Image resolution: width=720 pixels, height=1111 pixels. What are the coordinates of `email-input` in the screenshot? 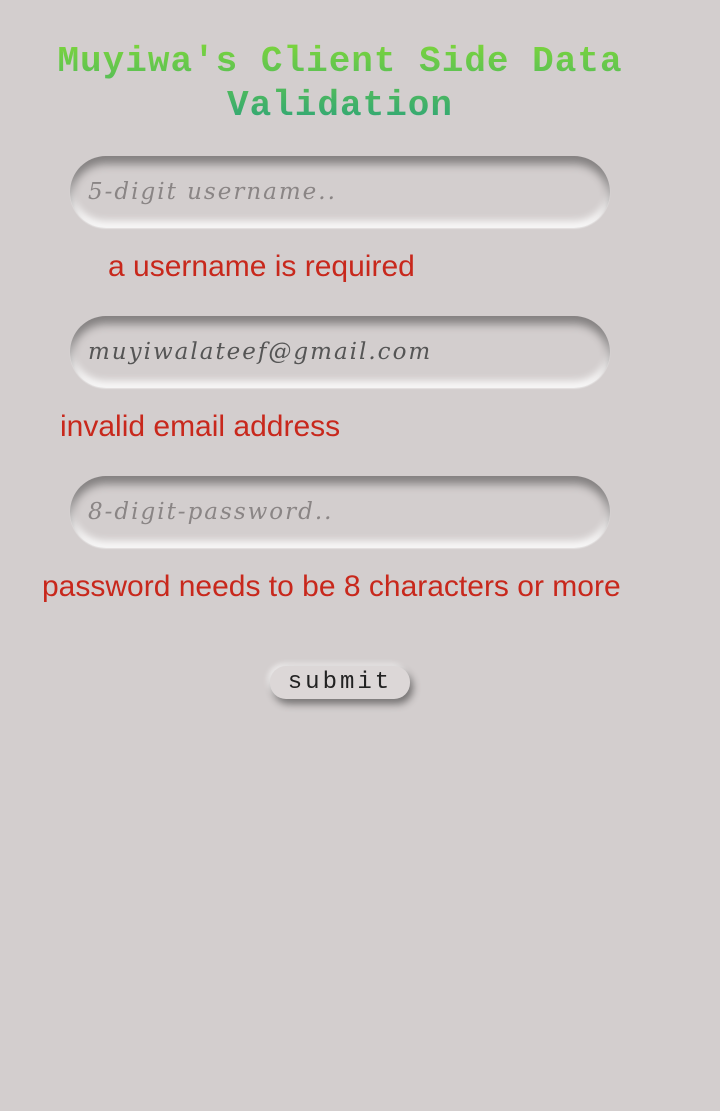 It's located at (340, 352).